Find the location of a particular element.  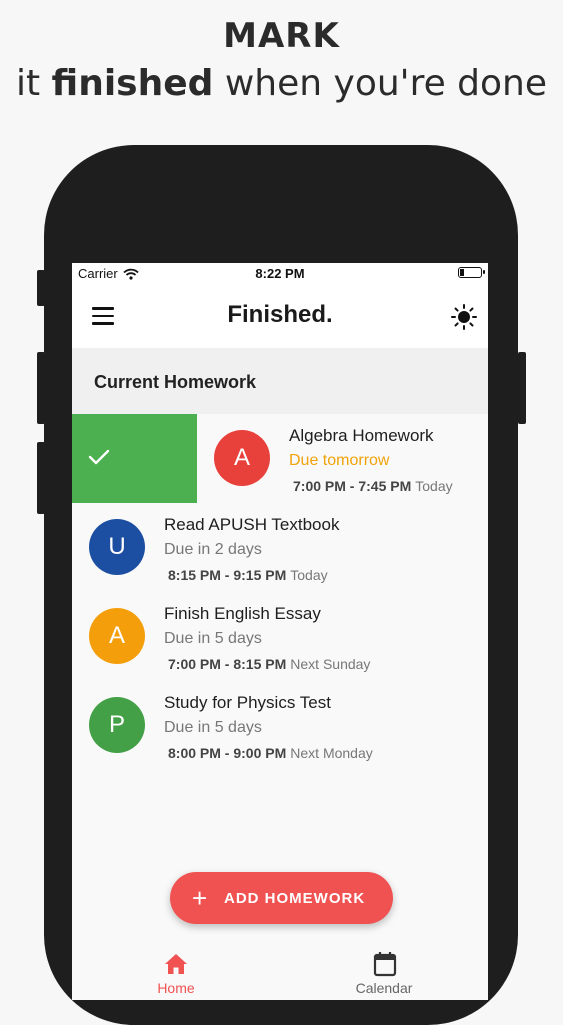

promo-line-2: it finished when you're done is located at coordinates (281, 84).